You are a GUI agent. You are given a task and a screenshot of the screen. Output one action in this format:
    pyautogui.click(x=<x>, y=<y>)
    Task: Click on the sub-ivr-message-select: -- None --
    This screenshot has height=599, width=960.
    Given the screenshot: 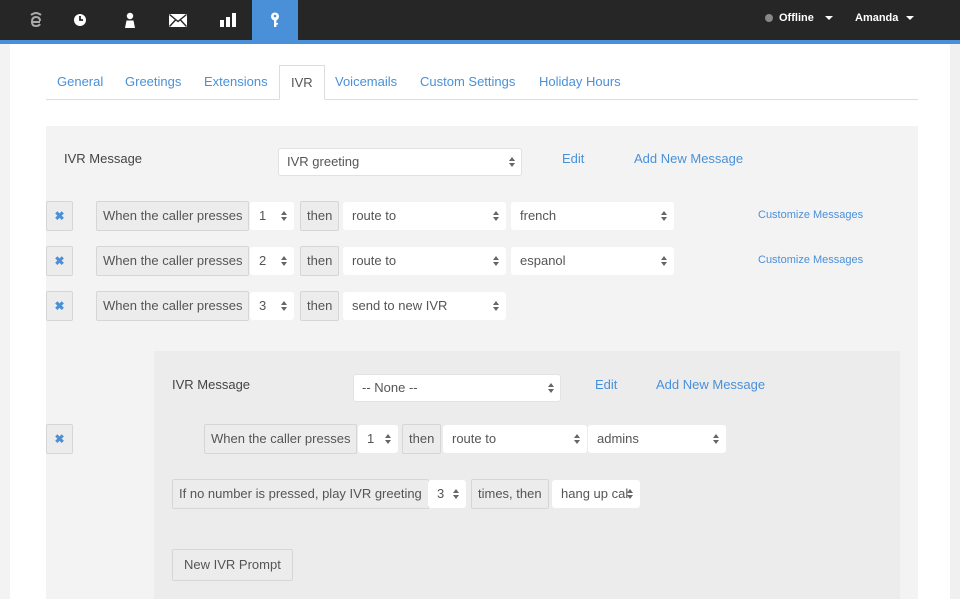 What is the action you would take?
    pyautogui.click(x=457, y=388)
    